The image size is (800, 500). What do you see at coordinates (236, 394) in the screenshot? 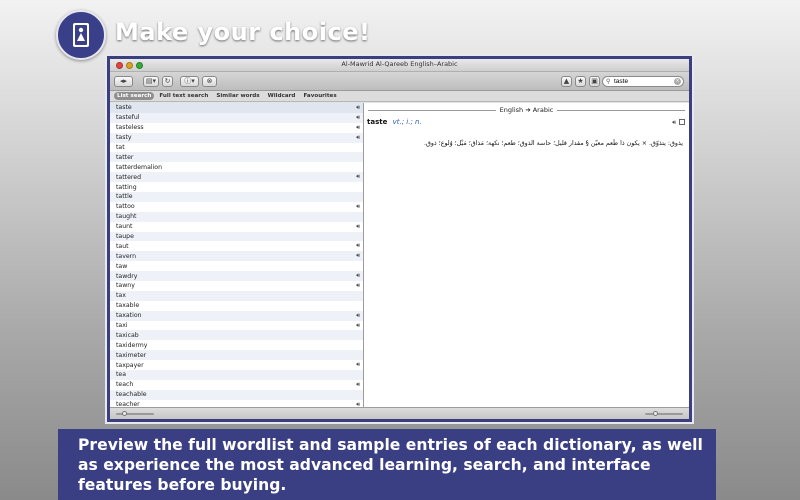
I see `word-list-item: teachable` at bounding box center [236, 394].